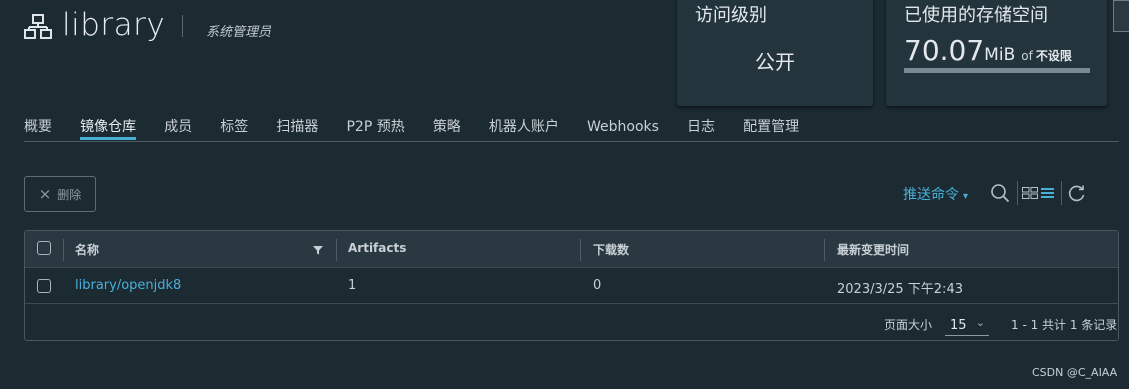 The height and width of the screenshot is (389, 1129). I want to click on tab-logs: 日志, so click(701, 128).